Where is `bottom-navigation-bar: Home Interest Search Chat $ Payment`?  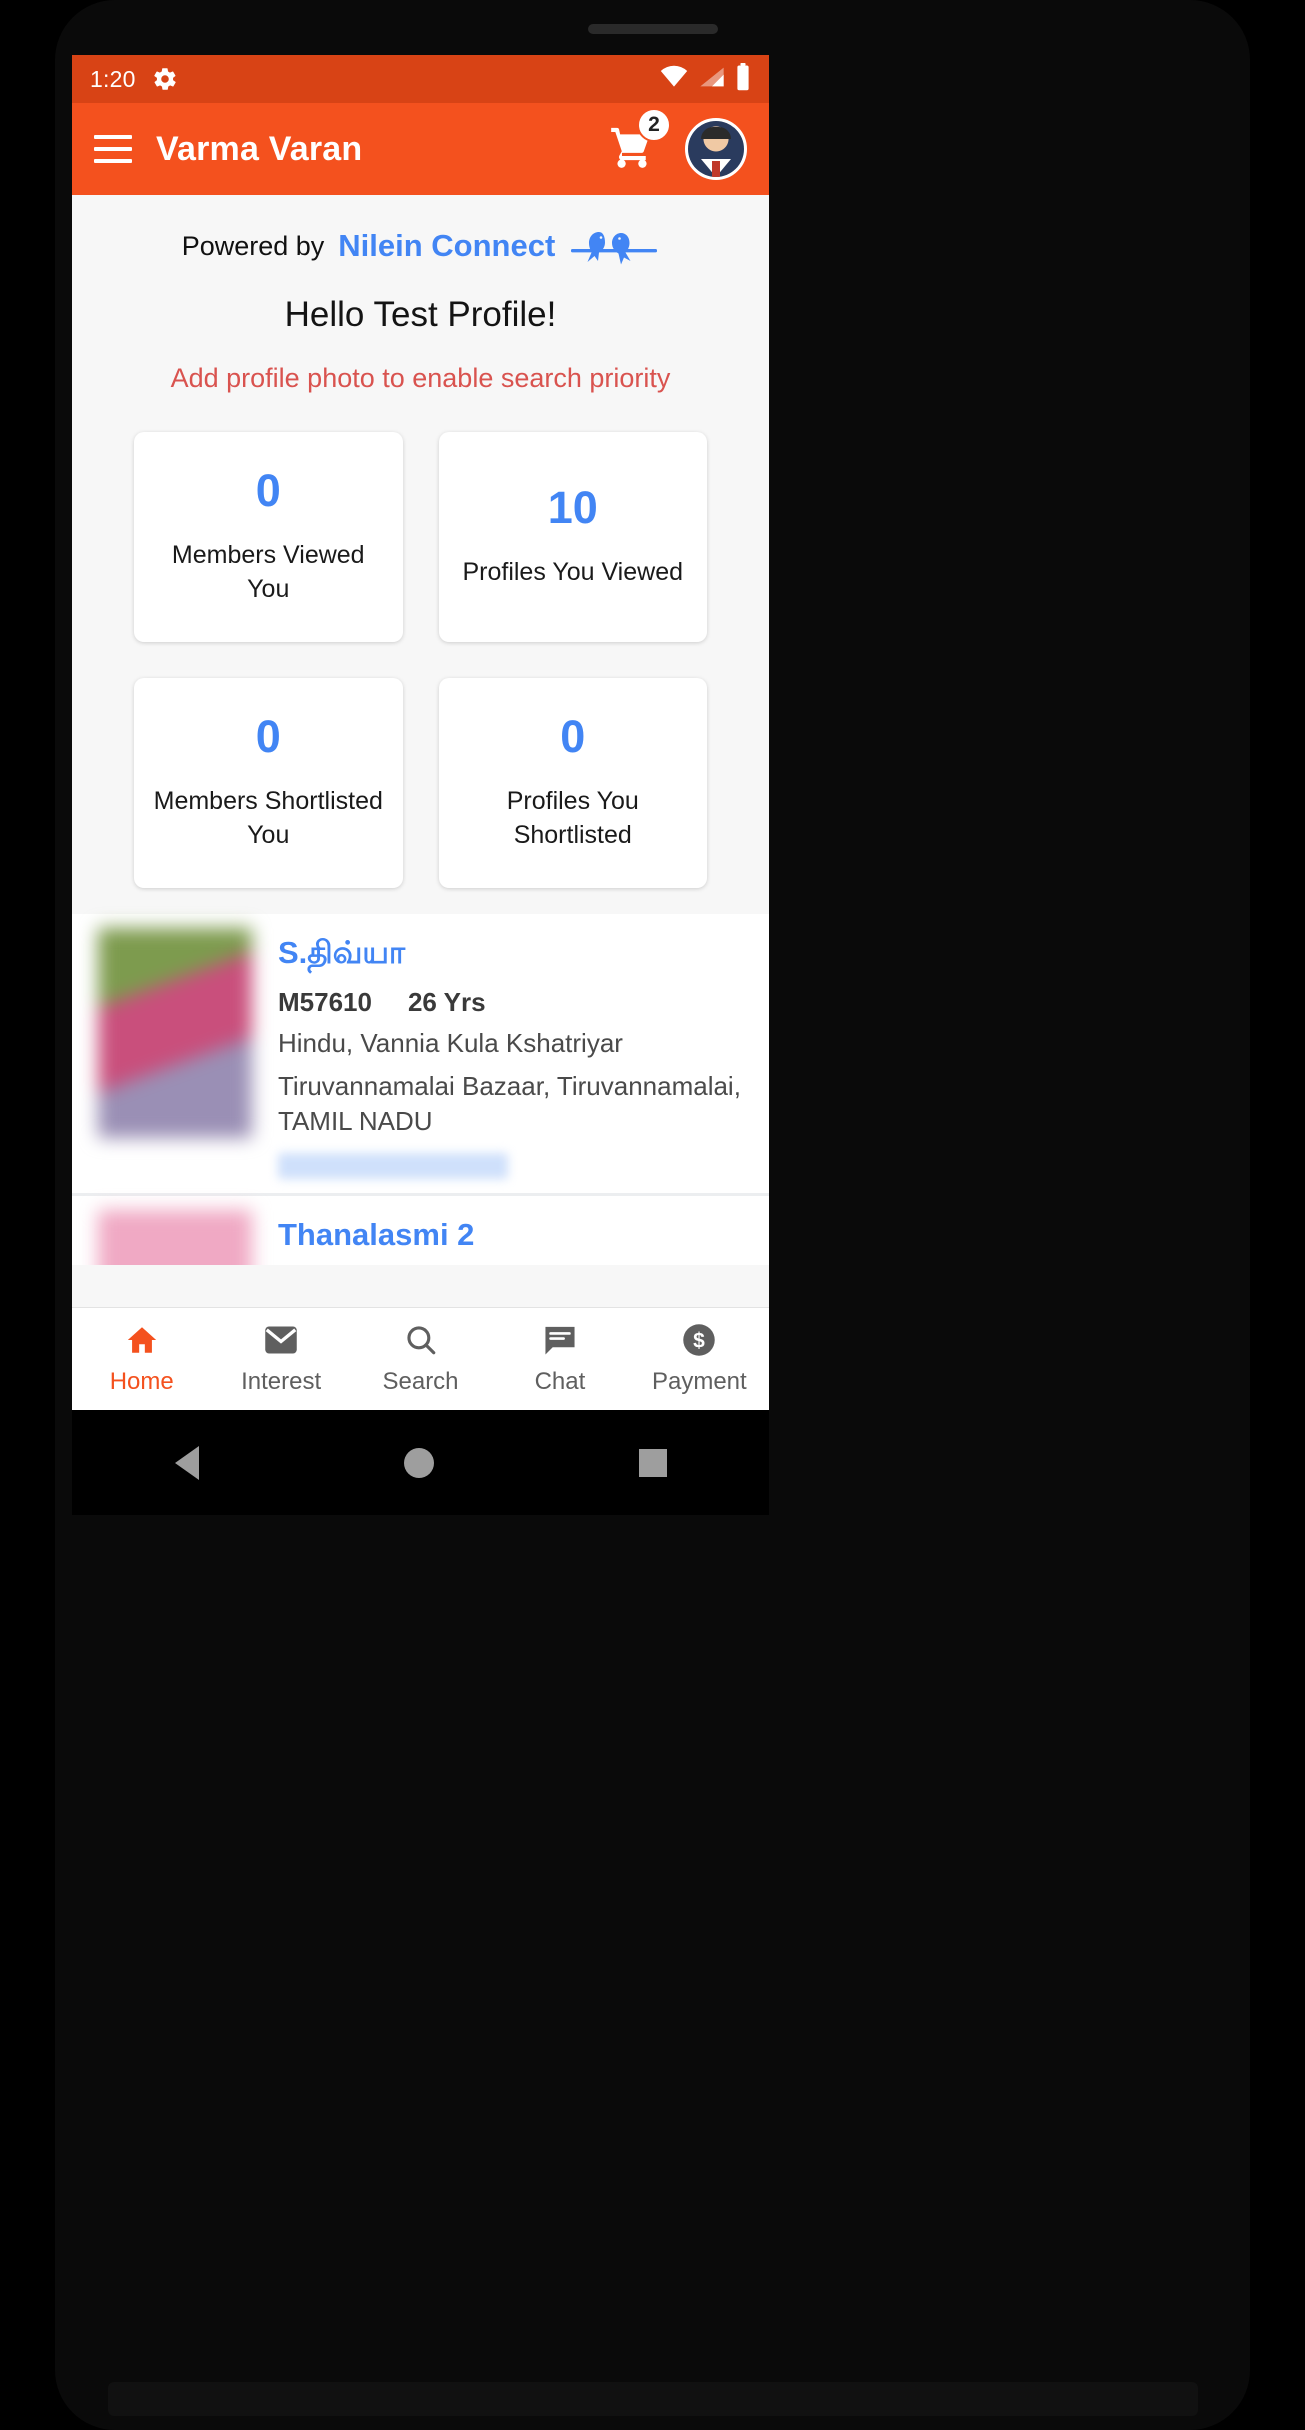
bottom-navigation-bar: Home Interest Search Chat $ Payment is located at coordinates (420, 1358).